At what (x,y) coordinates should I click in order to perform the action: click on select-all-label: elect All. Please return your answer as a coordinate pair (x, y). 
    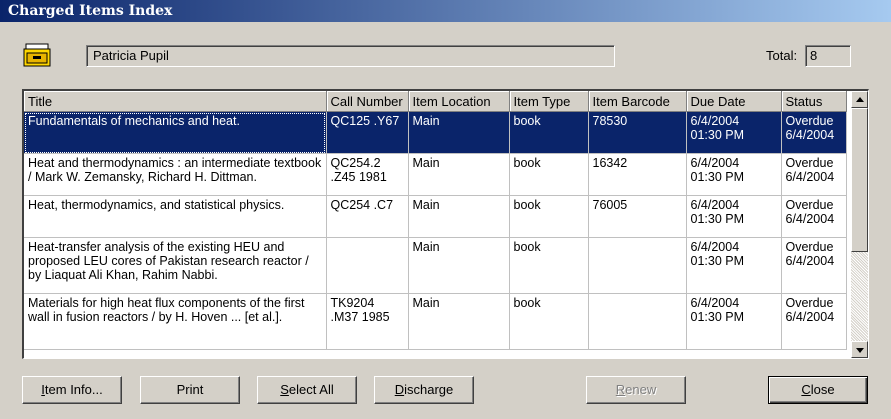
    Looking at the image, I should click on (311, 389).